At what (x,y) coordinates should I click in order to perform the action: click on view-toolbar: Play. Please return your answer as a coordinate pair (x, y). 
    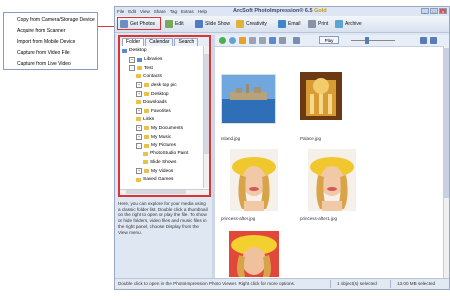
    Looking at the image, I should click on (332, 41).